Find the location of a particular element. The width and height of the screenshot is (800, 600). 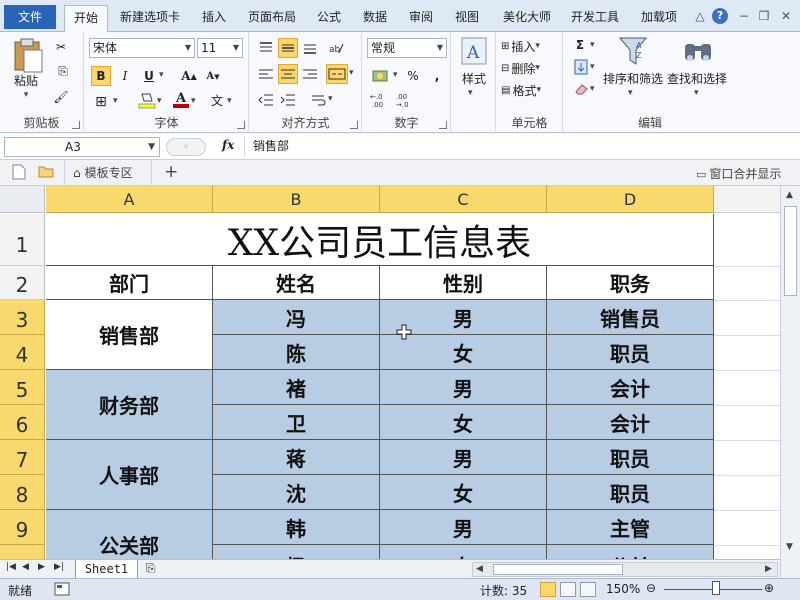

row-header-6: 6 is located at coordinates (22, 422).